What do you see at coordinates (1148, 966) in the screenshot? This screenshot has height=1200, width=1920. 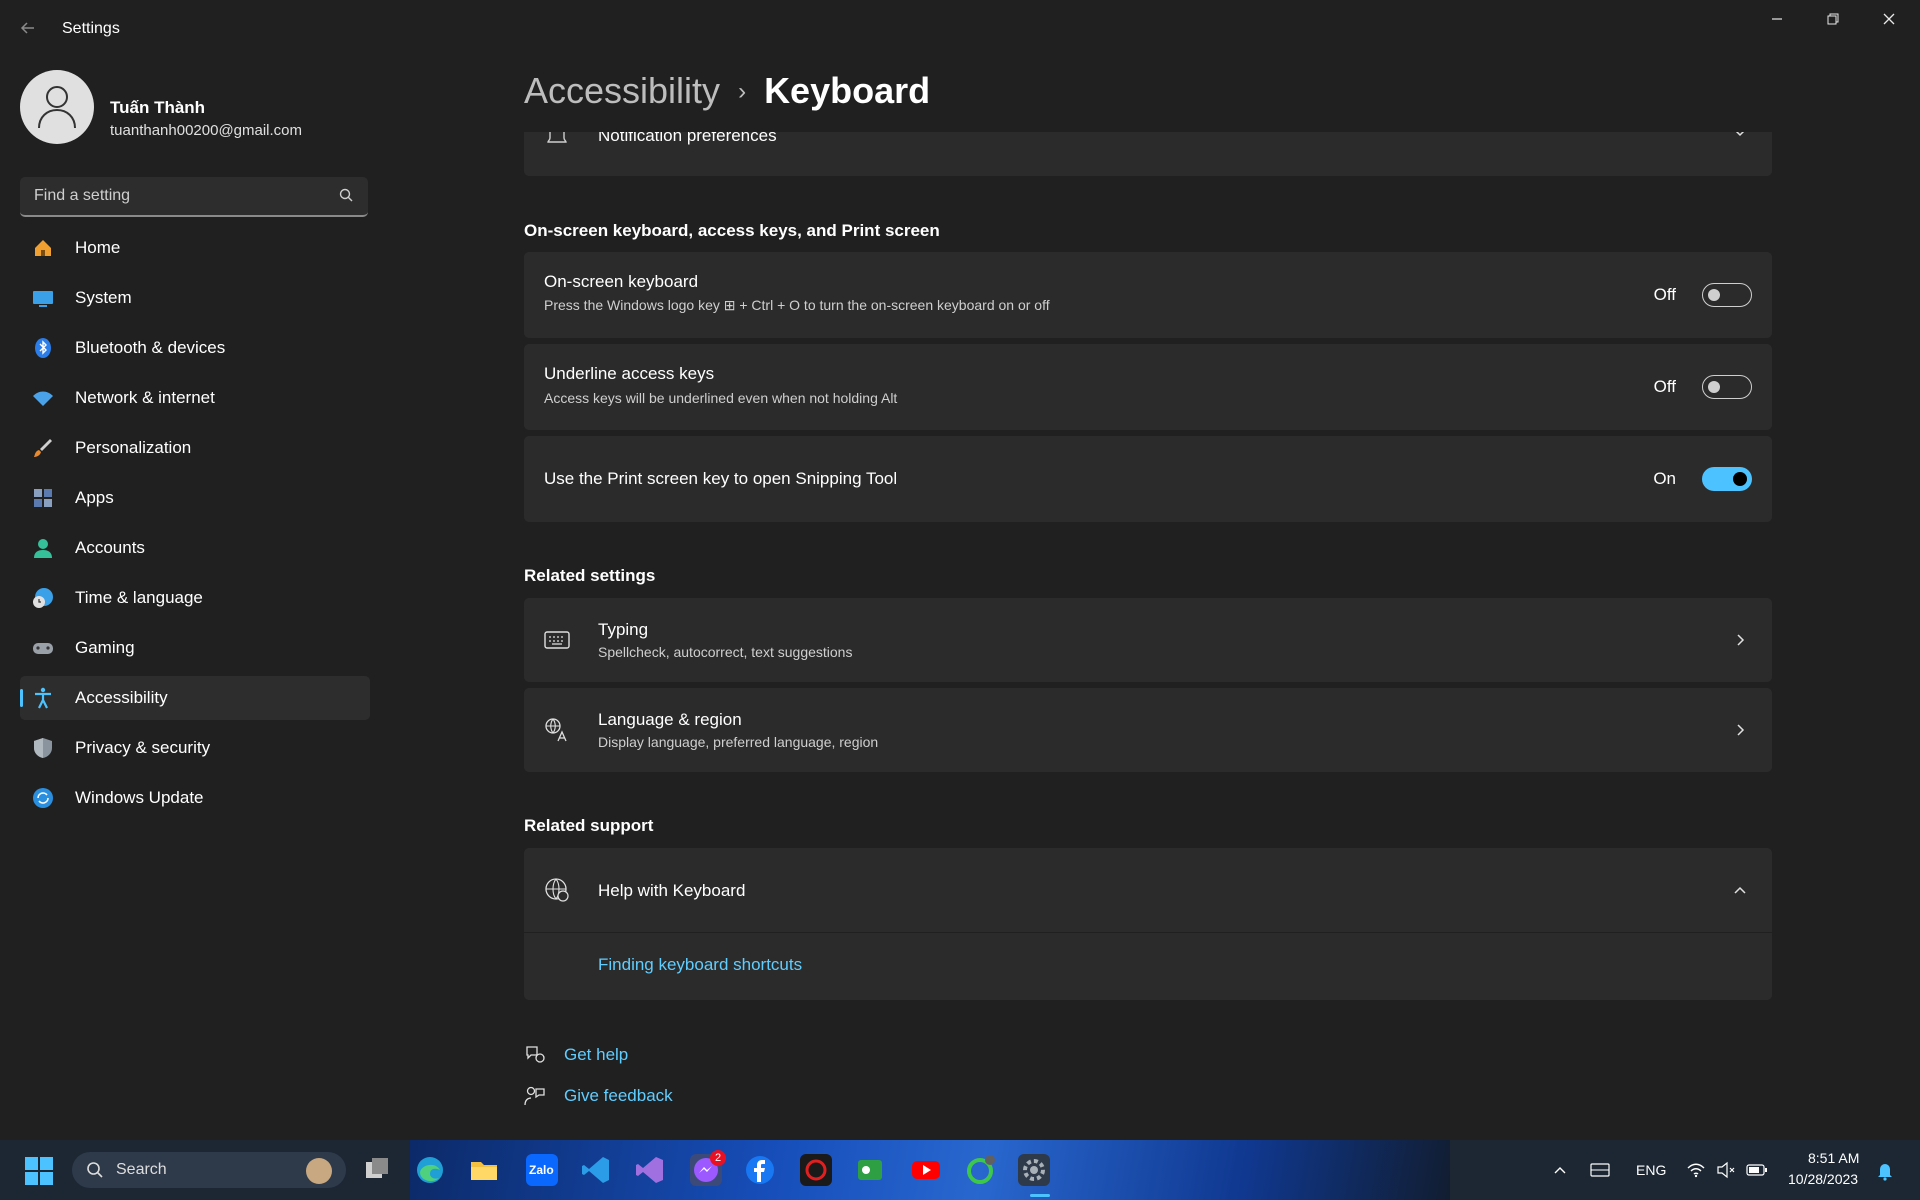 I see `help-expanded-panel: Finding keyboard shortcuts` at bounding box center [1148, 966].